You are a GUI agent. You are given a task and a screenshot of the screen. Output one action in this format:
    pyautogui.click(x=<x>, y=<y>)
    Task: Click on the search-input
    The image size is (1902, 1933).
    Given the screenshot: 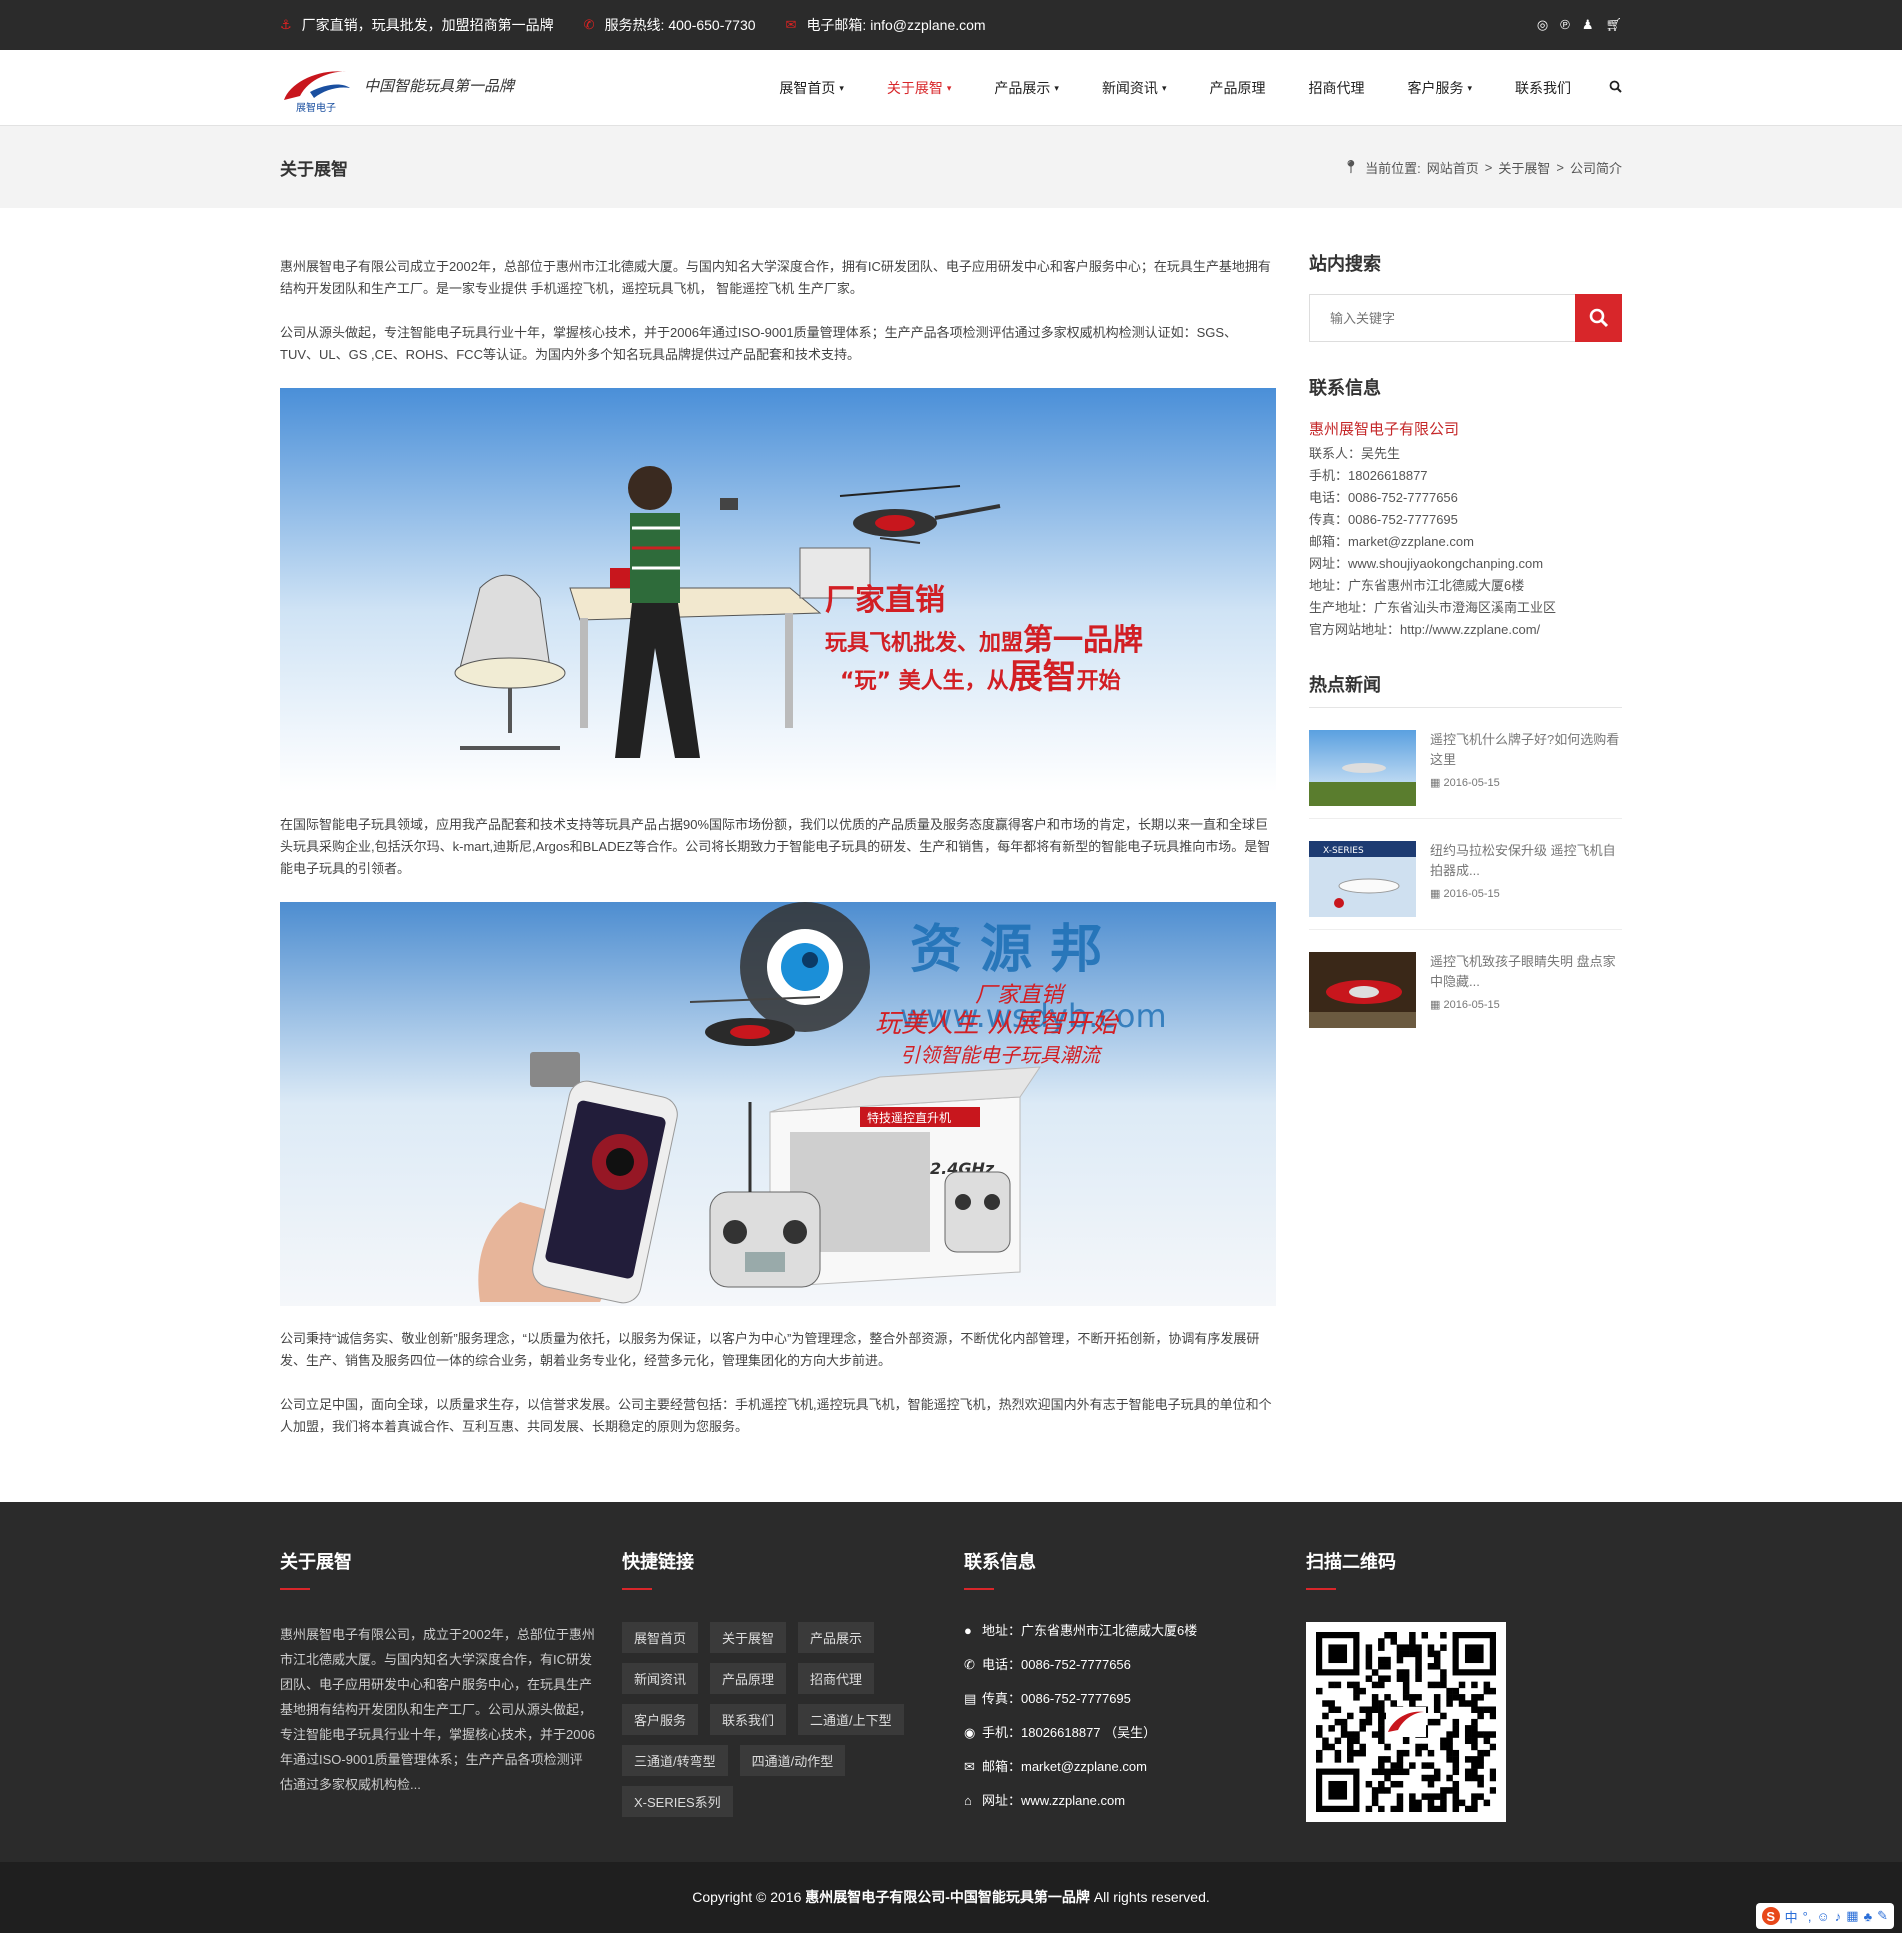 What is the action you would take?
    pyautogui.click(x=1442, y=318)
    